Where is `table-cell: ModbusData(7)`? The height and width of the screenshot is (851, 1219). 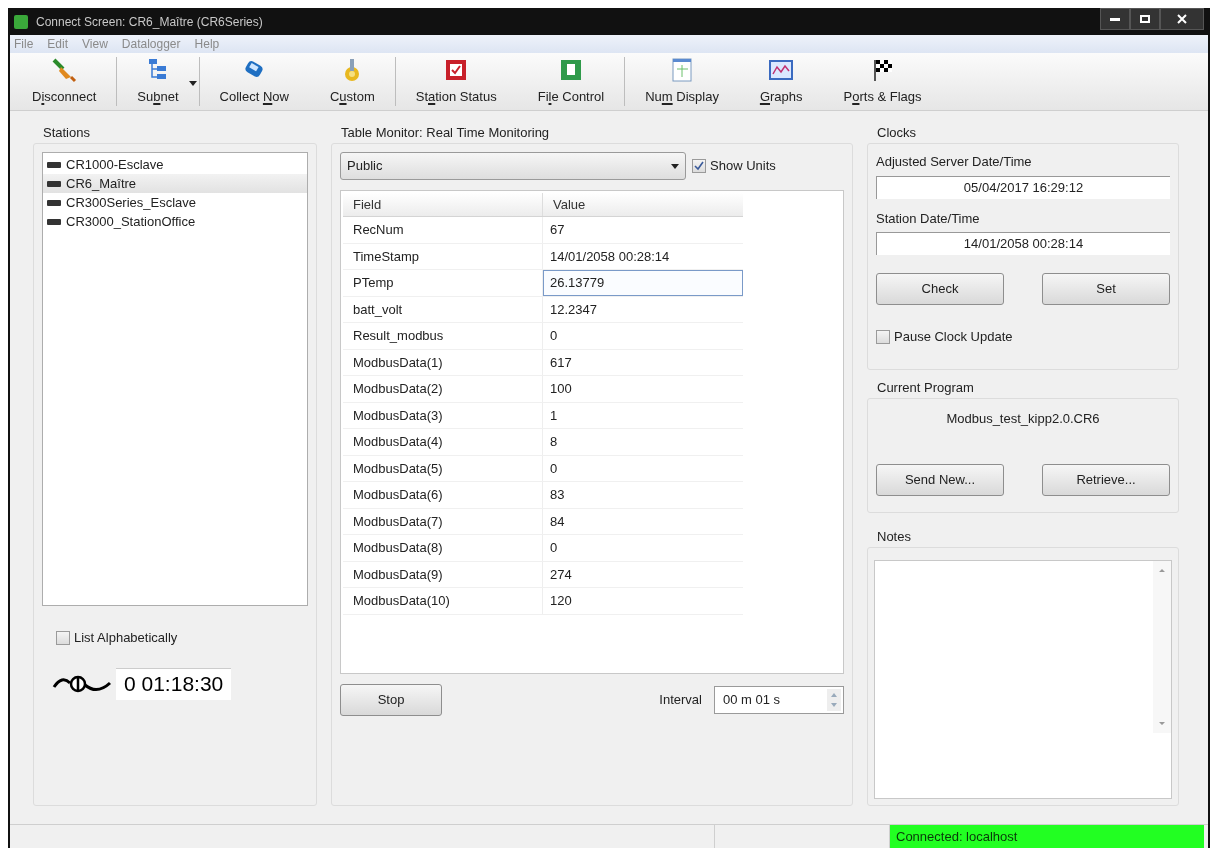
table-cell: ModbusData(7) is located at coordinates (443, 521).